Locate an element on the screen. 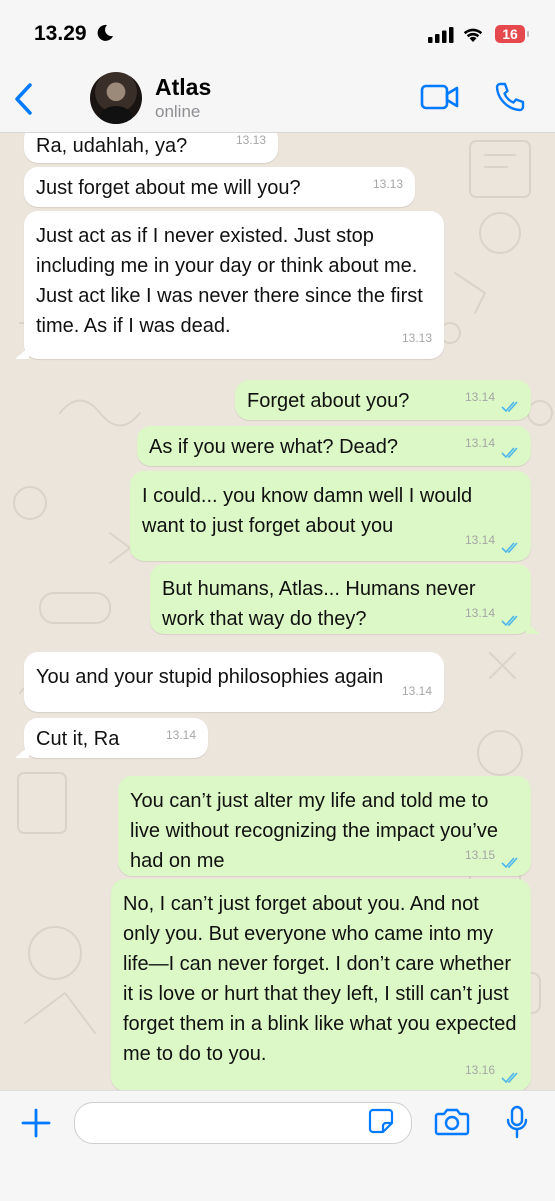  message-text: You and your stupid philosophies again is located at coordinates (210, 677).